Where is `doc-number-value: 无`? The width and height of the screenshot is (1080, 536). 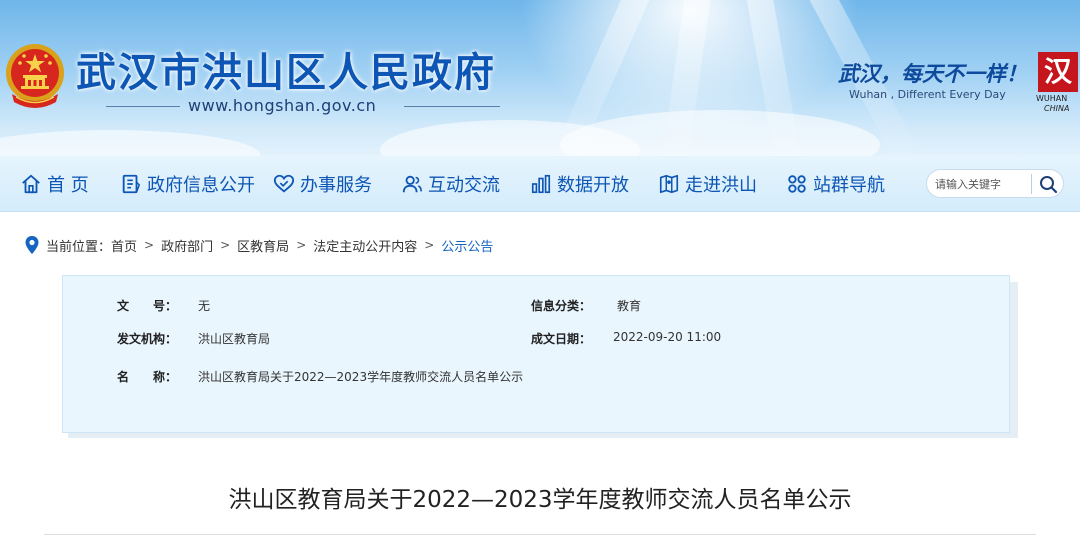 doc-number-value: 无 is located at coordinates (204, 306).